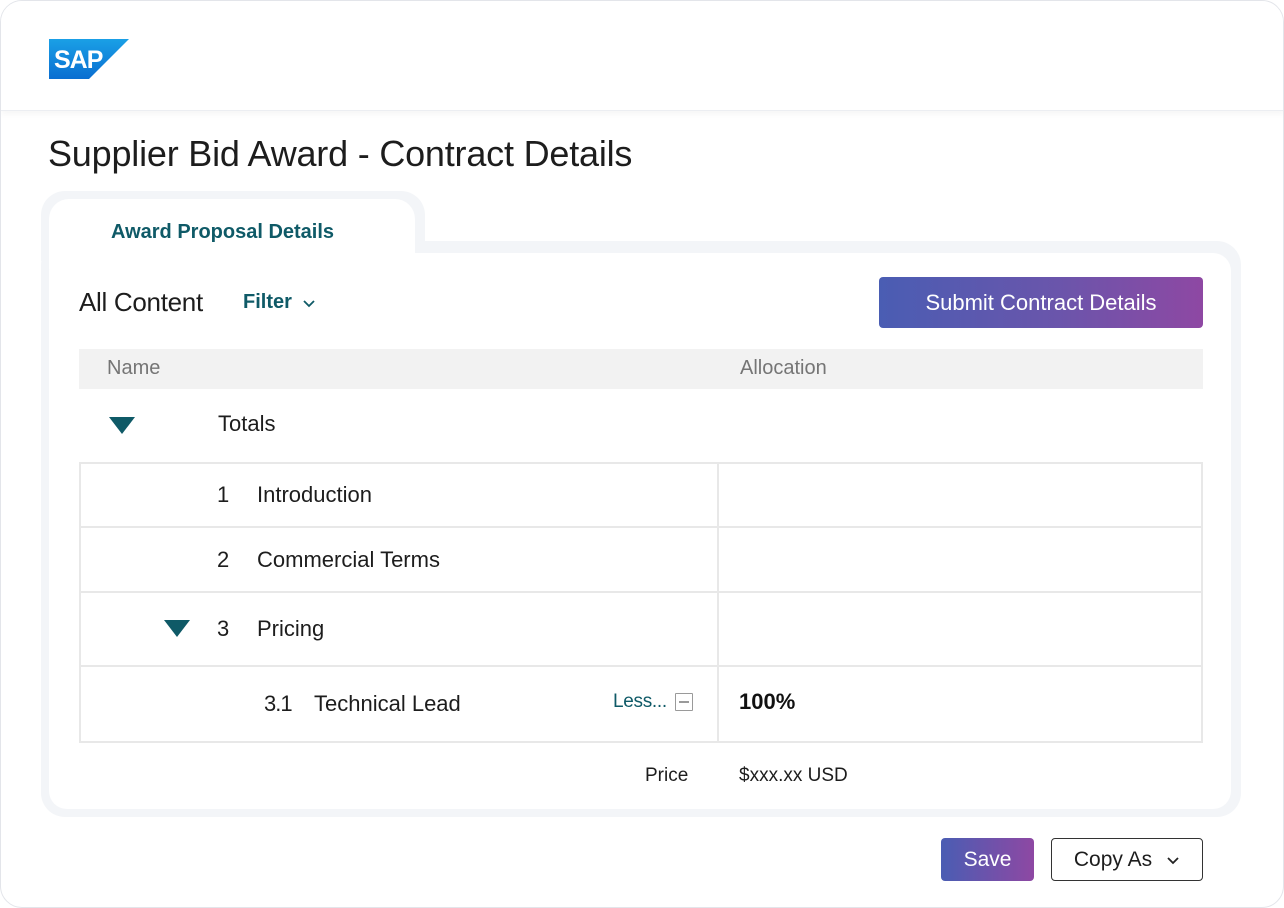 The image size is (1284, 908). I want to click on section-title: All Content, so click(141, 302).